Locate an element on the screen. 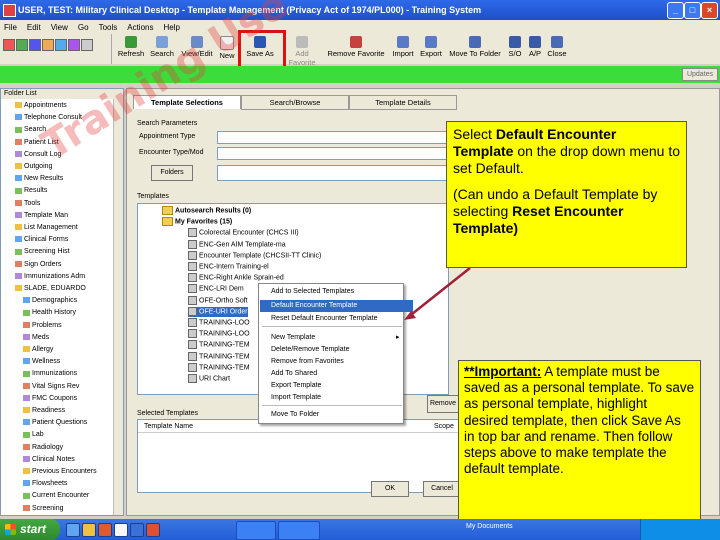 The height and width of the screenshot is (540, 720). quicklaunch-word-icon is located at coordinates (137, 530).